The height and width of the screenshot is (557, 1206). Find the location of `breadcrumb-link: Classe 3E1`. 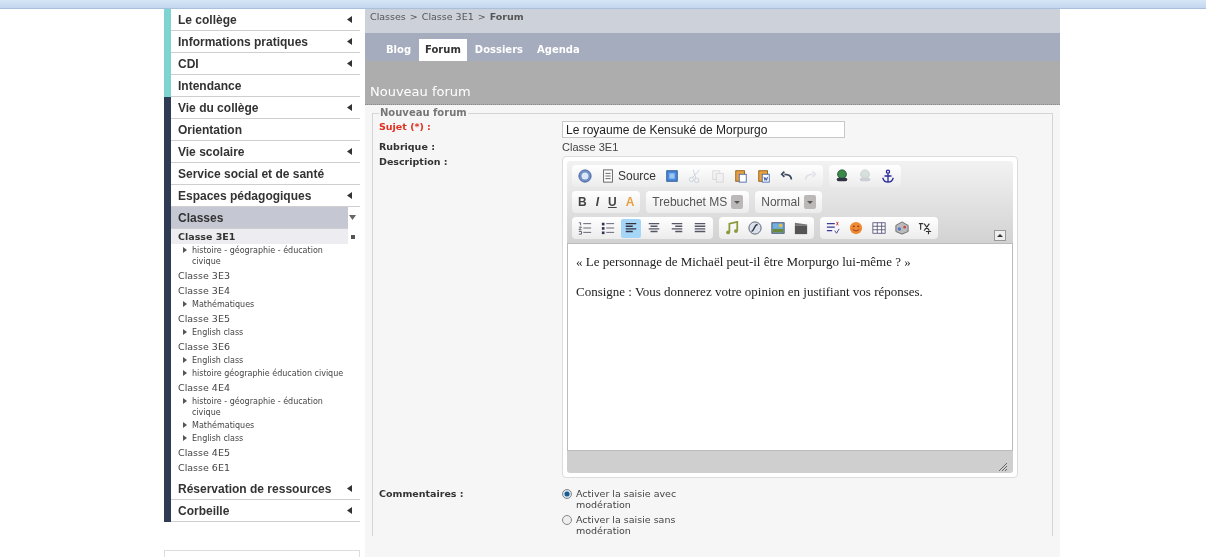

breadcrumb-link: Classe 3E1 is located at coordinates (447, 16).